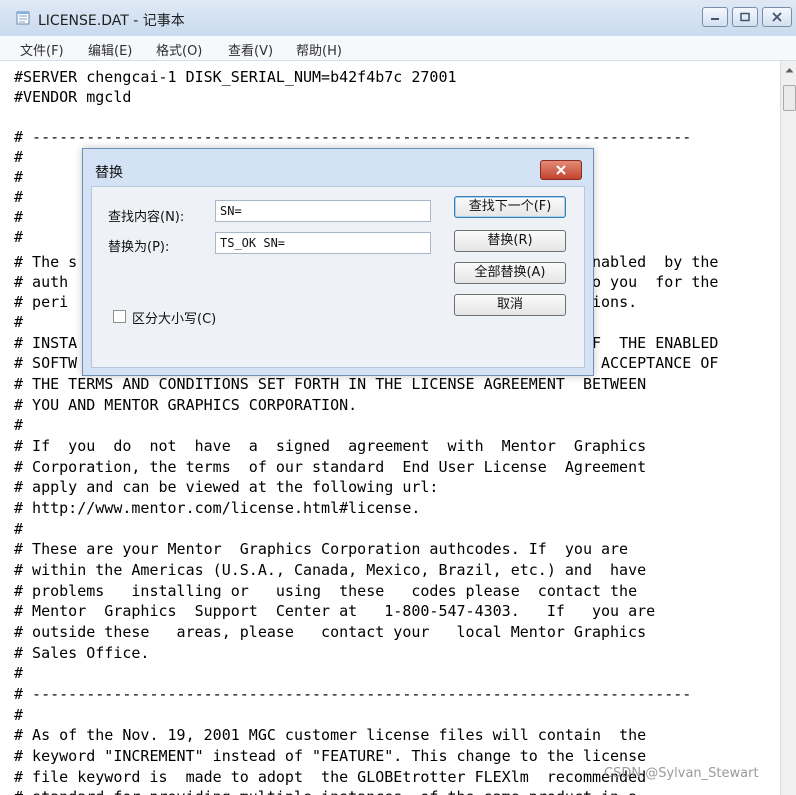  What do you see at coordinates (23, 18) in the screenshot?
I see `notepad-icon` at bounding box center [23, 18].